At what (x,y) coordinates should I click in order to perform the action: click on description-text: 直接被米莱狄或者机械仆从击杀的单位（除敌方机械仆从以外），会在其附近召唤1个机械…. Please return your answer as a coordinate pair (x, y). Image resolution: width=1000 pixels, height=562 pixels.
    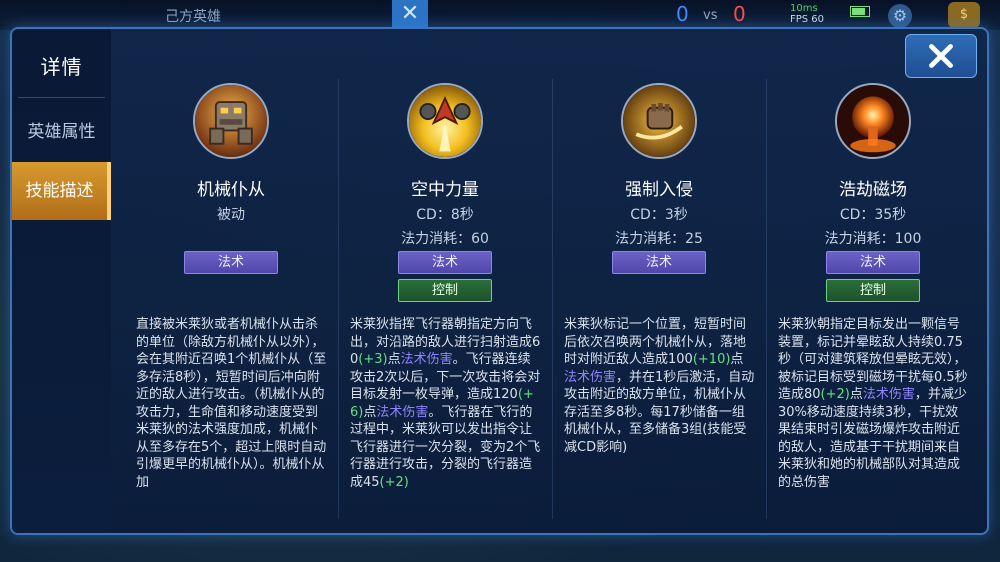
    Looking at the image, I should click on (231, 403).